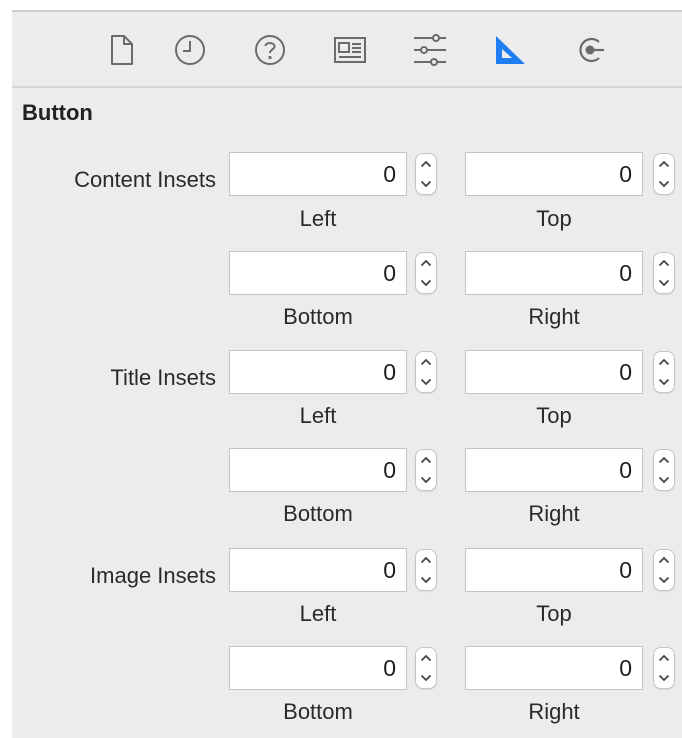 This screenshot has height=738, width=682. Describe the element at coordinates (318, 513) in the screenshot. I see `title-insets-bottom-caption: Bottom` at that location.